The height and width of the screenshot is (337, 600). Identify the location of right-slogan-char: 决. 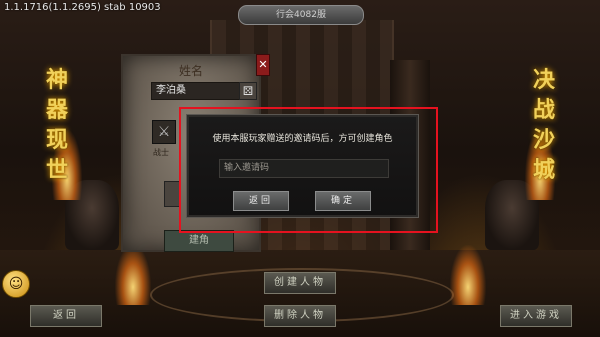
(543, 80).